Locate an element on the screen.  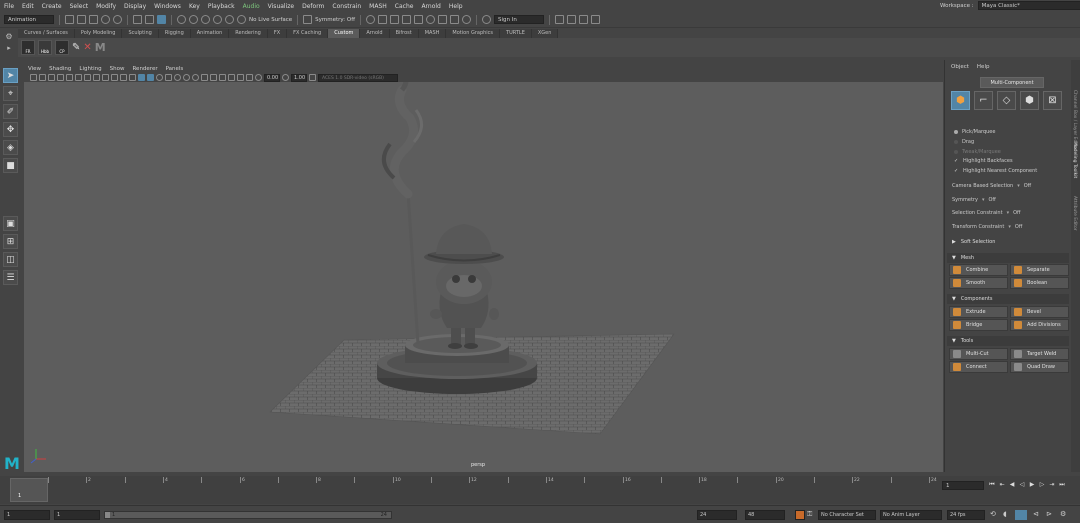
next-key-icon: ⊳ is located at coordinates (1049, 514).